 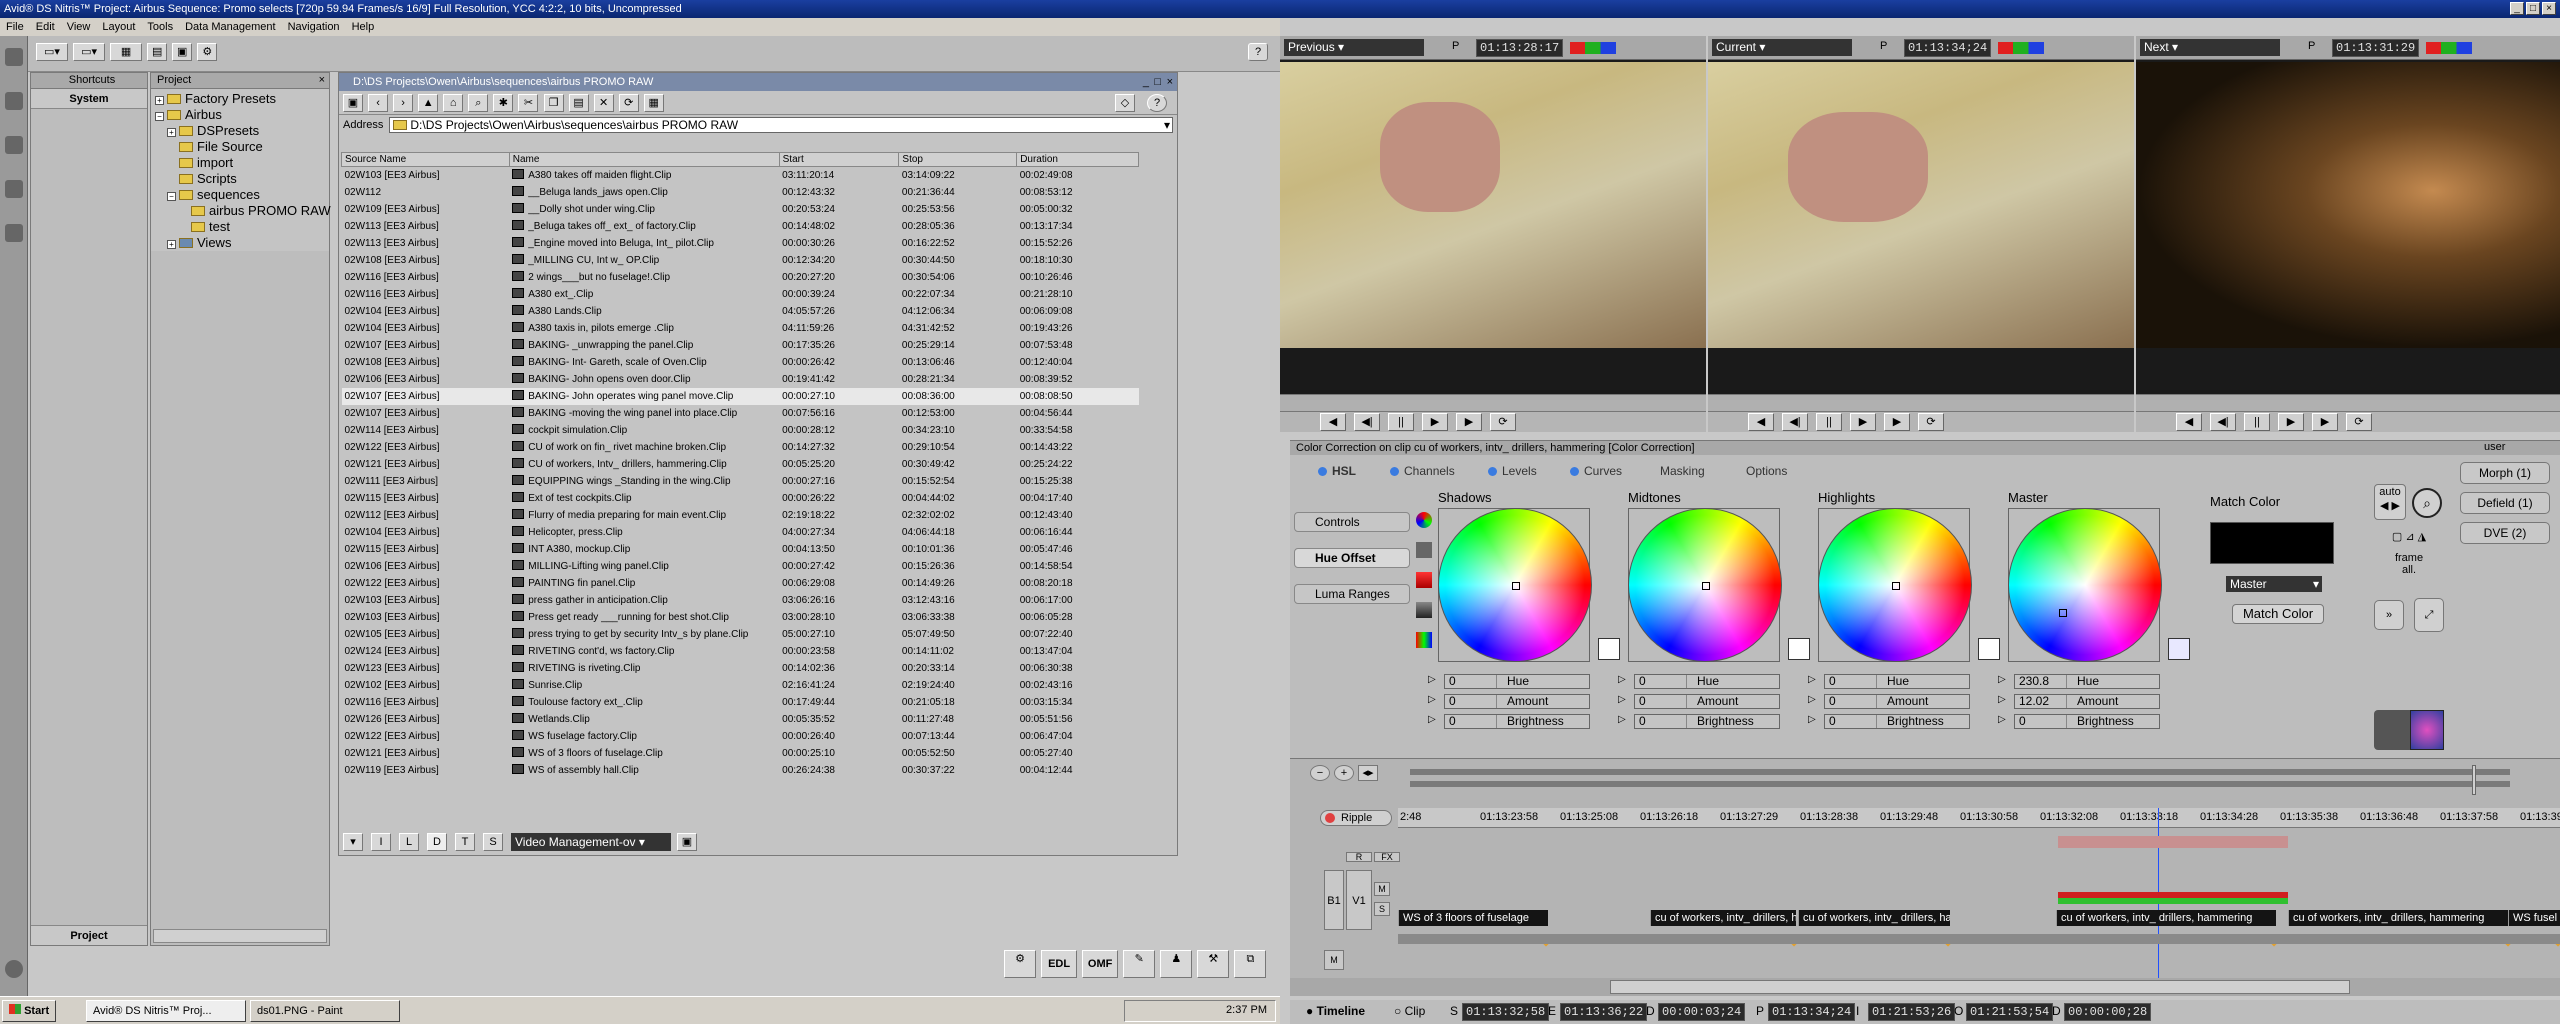 I want to click on range-marker, so click(x=2173, y=842).